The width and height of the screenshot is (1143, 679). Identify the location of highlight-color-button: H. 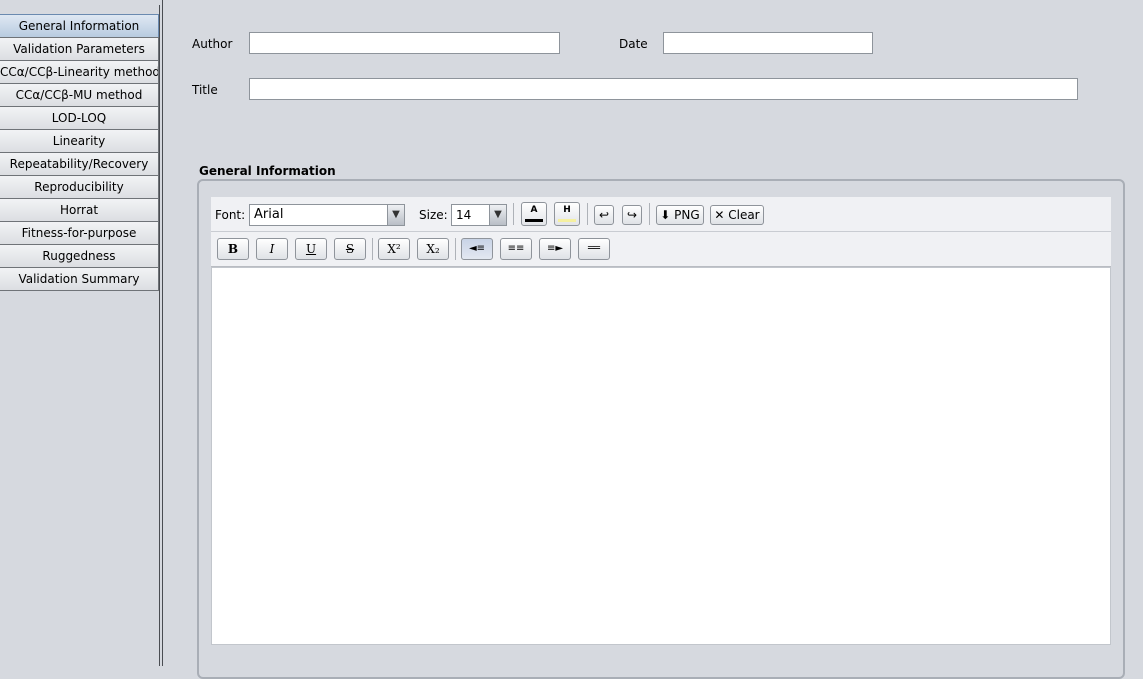
(567, 214).